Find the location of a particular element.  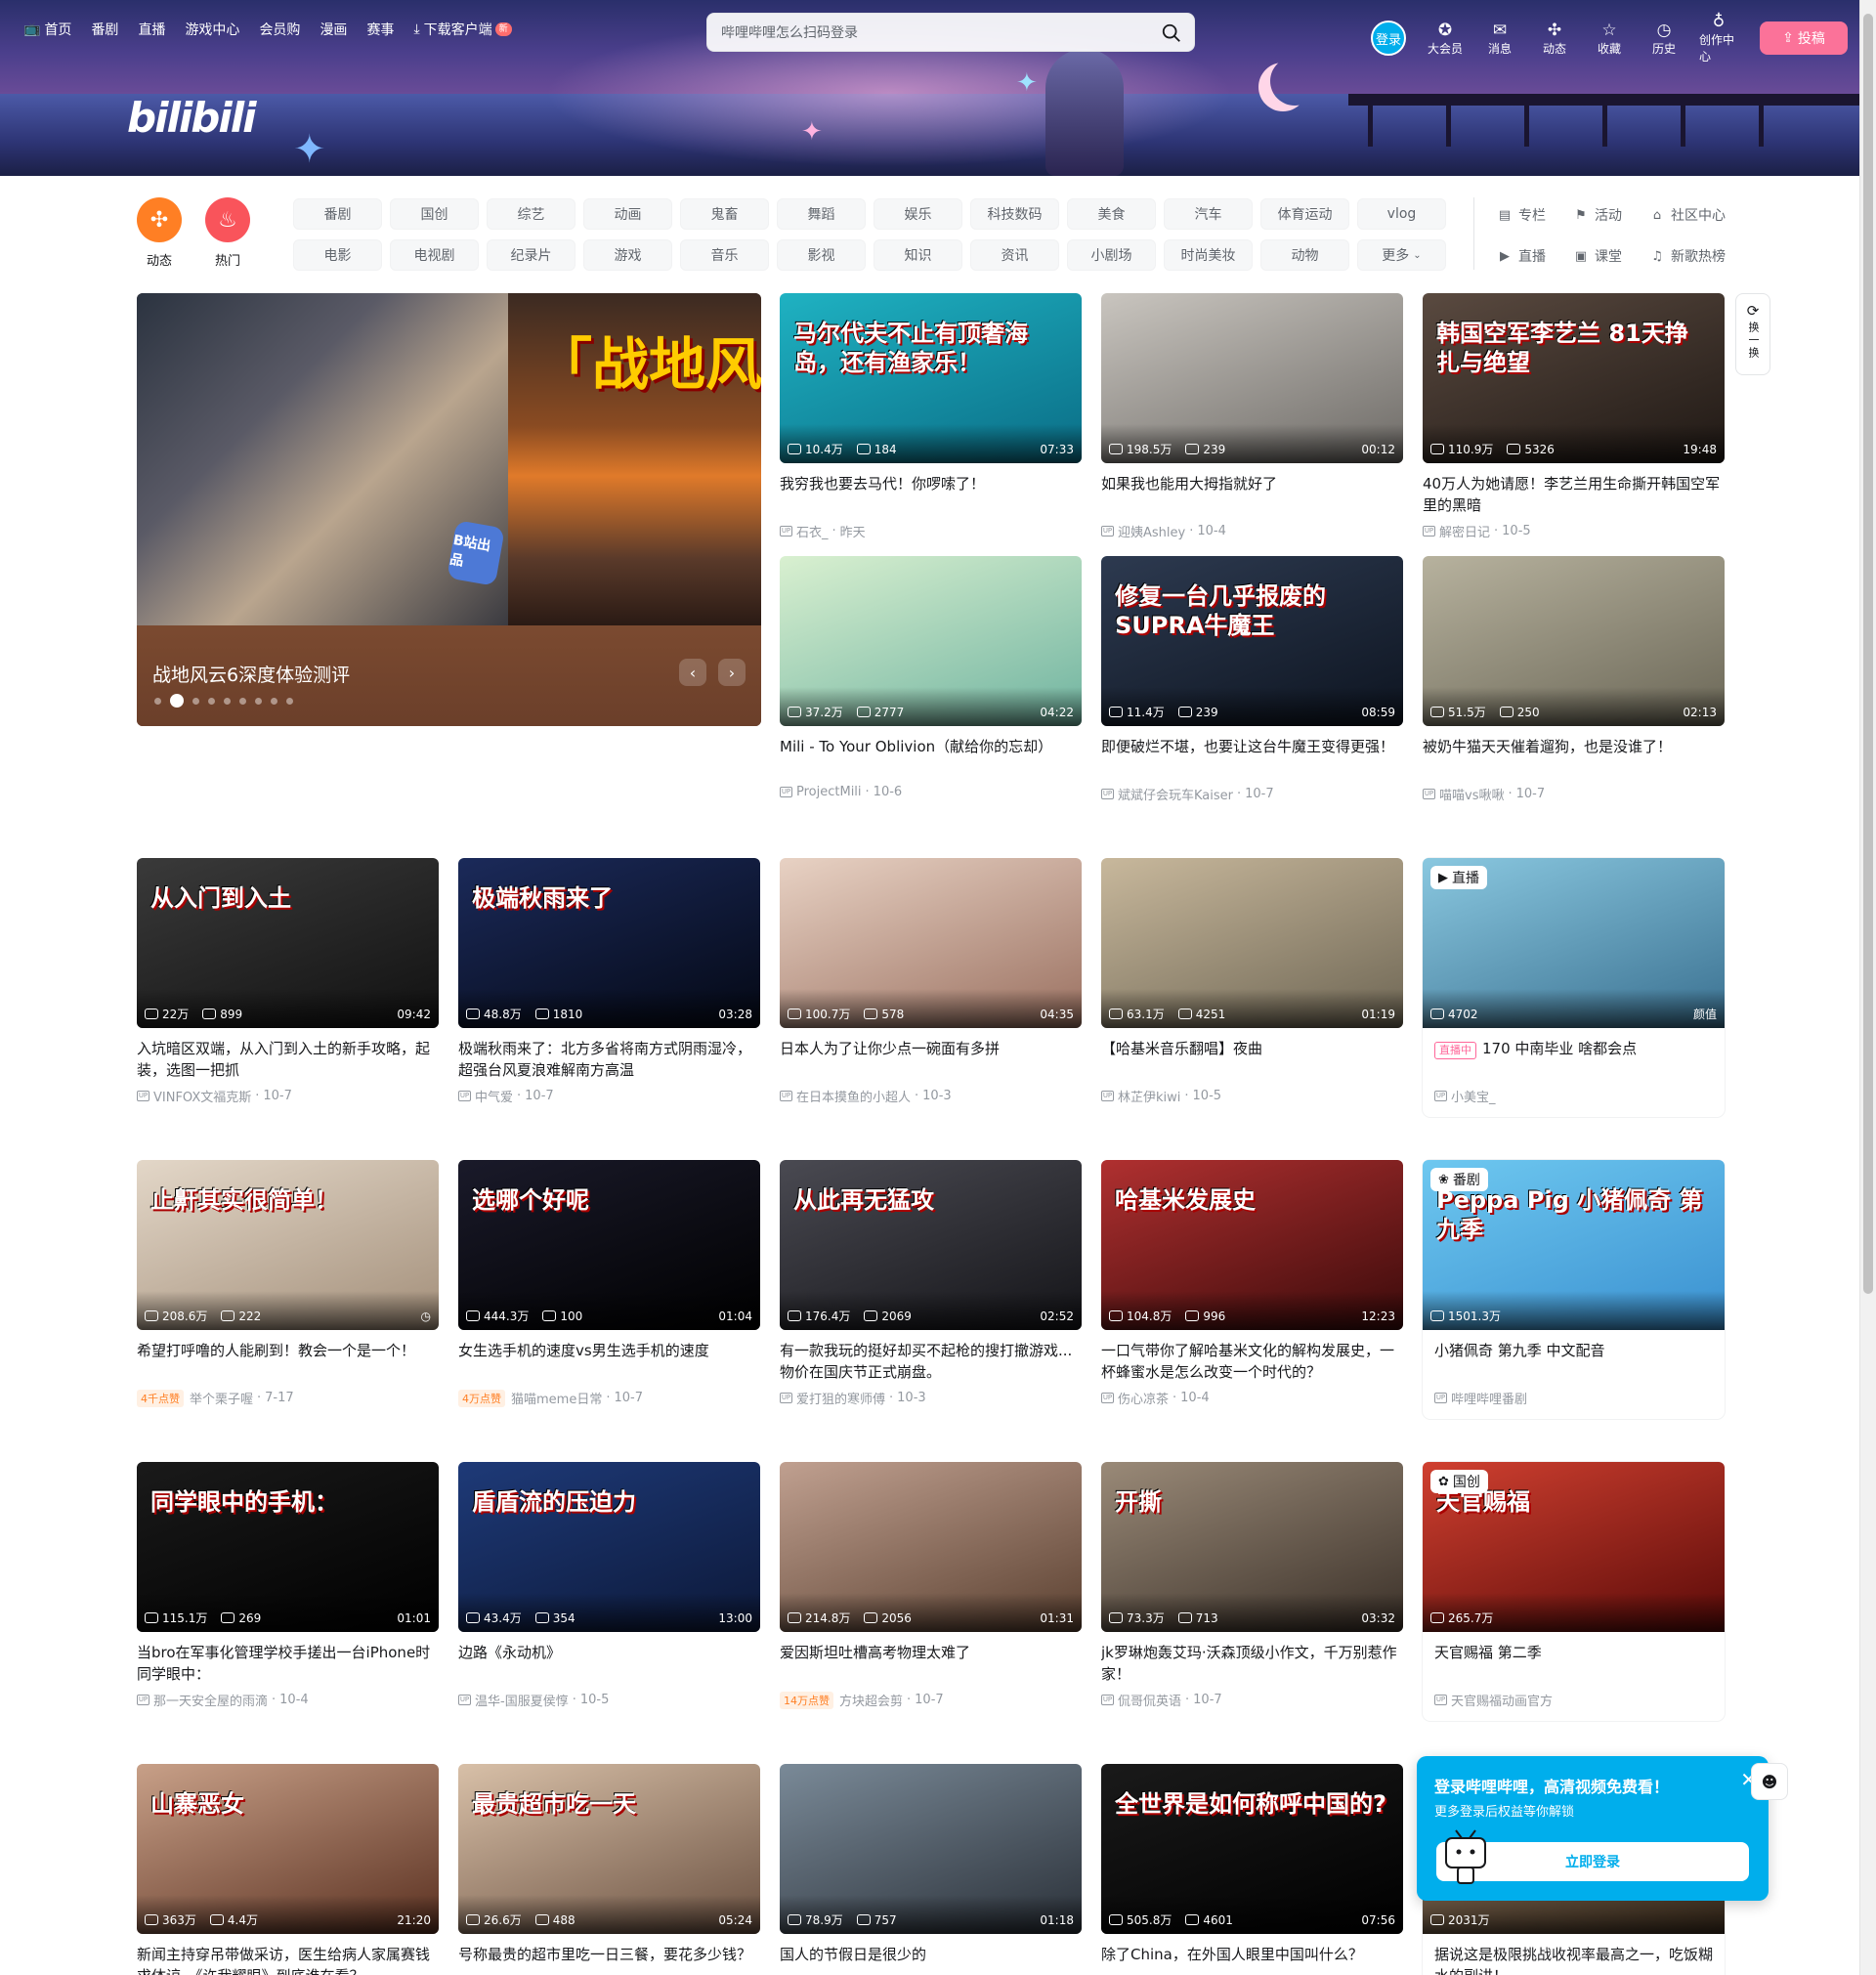

carousel-next-button: › is located at coordinates (732, 672).